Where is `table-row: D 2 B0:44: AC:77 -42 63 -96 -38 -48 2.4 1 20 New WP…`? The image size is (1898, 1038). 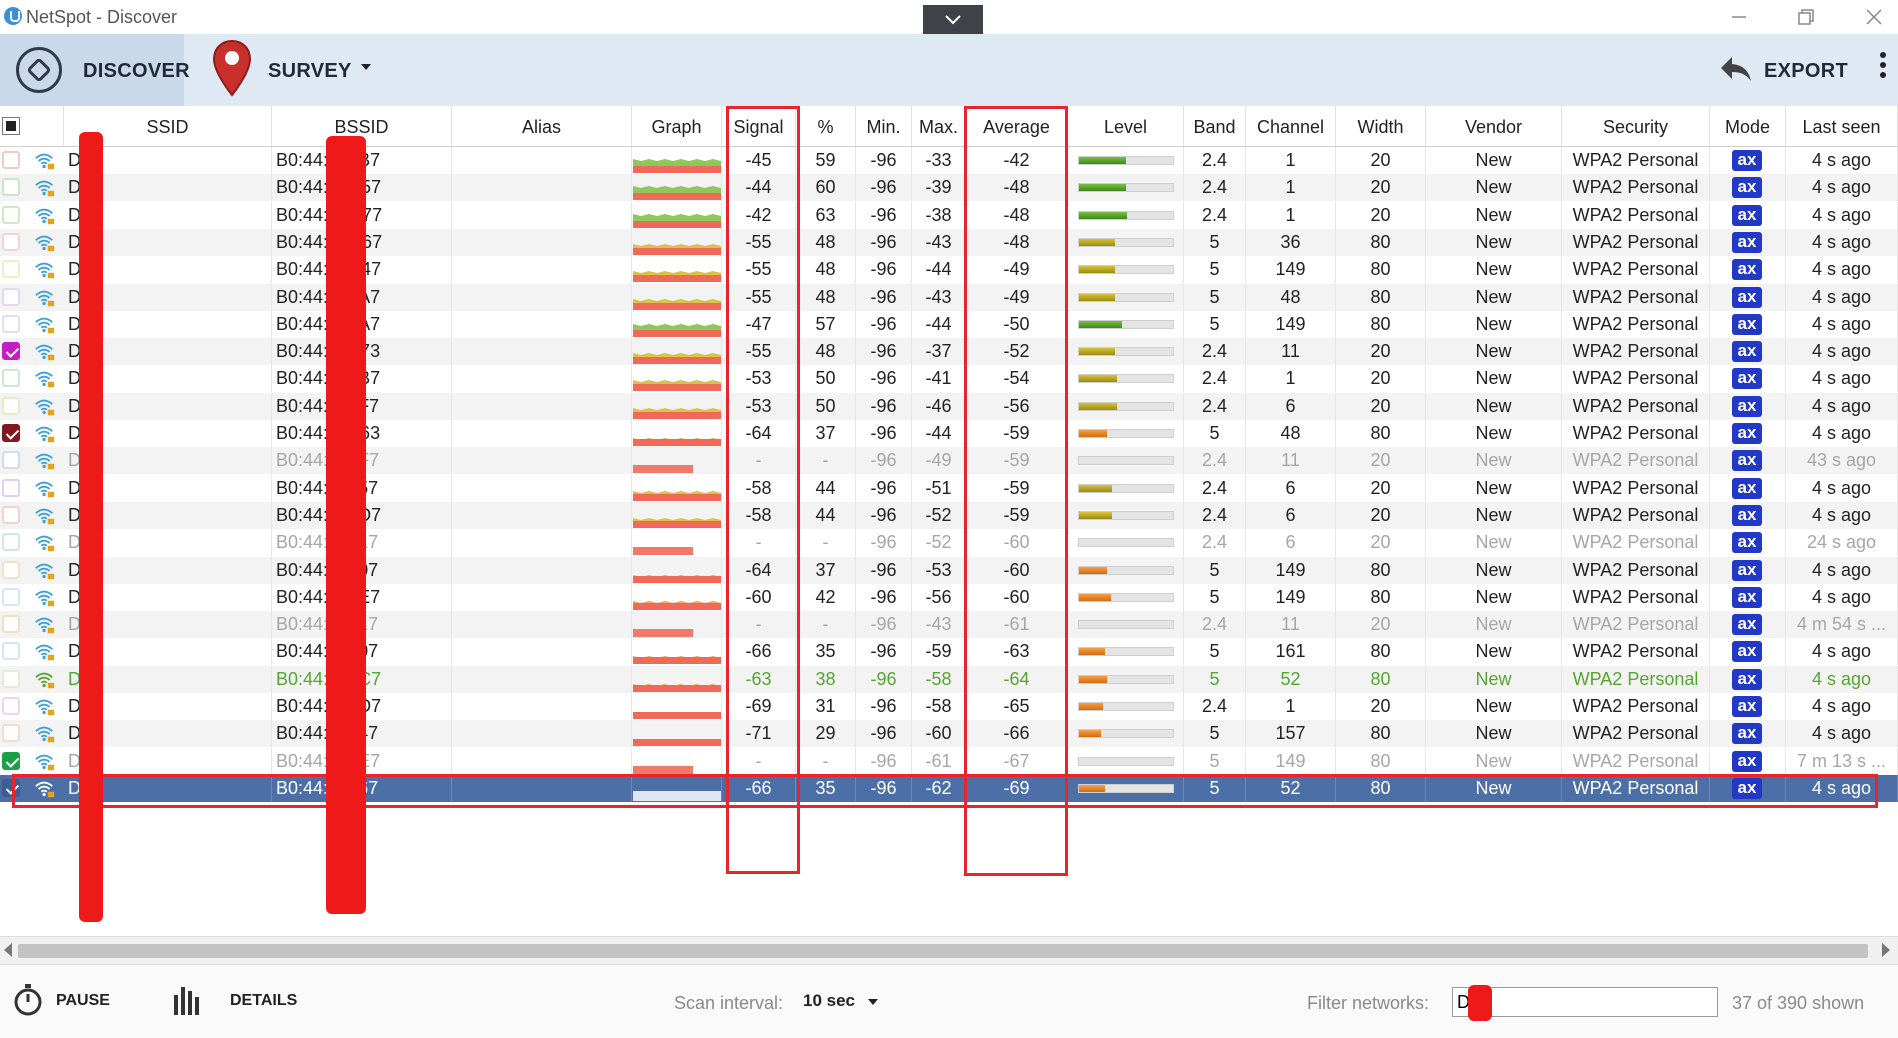
table-row: D 2 B0:44: AC:77 -42 63 -96 -38 -48 2.4 1 20 New WP… is located at coordinates (949, 215).